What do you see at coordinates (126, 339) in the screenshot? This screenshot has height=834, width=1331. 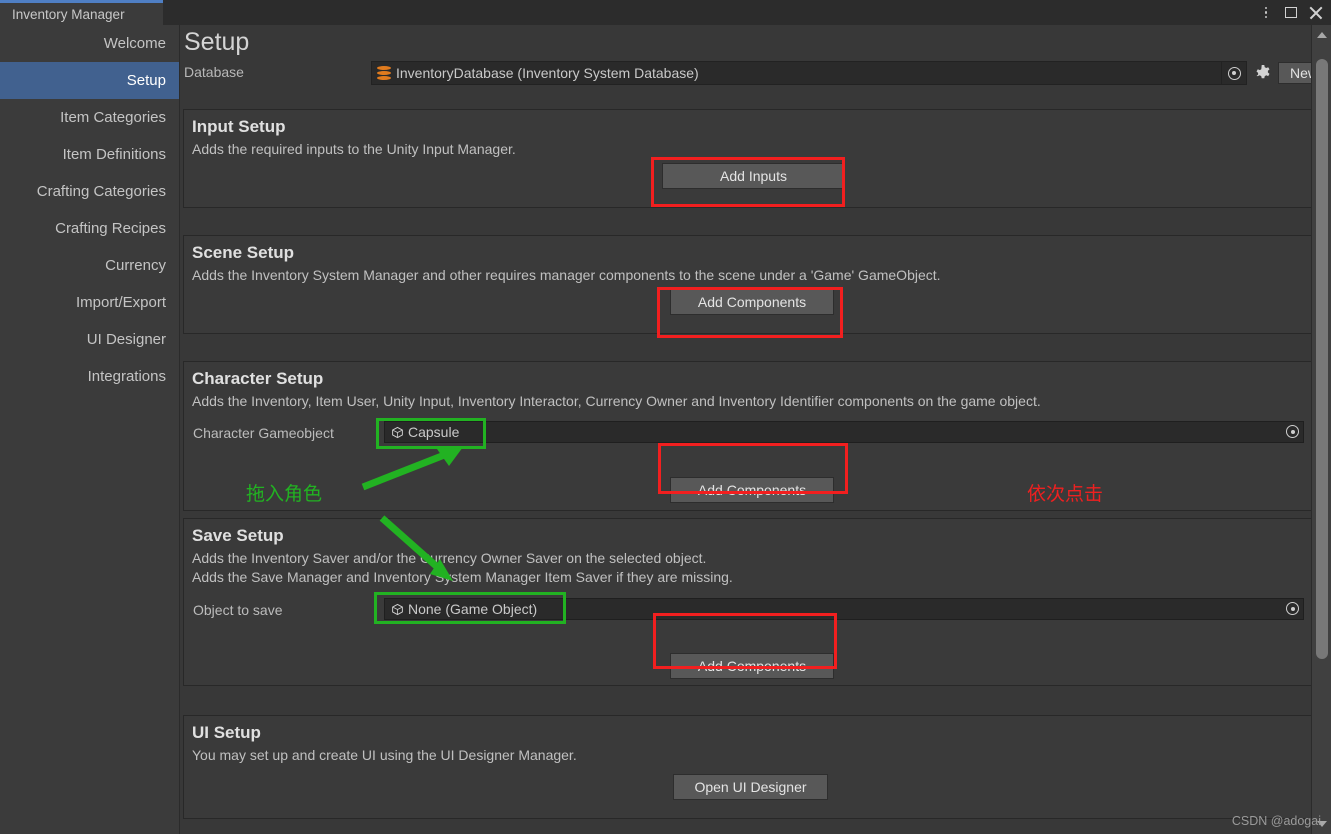 I see `sidebar-item-label: UI Designer` at bounding box center [126, 339].